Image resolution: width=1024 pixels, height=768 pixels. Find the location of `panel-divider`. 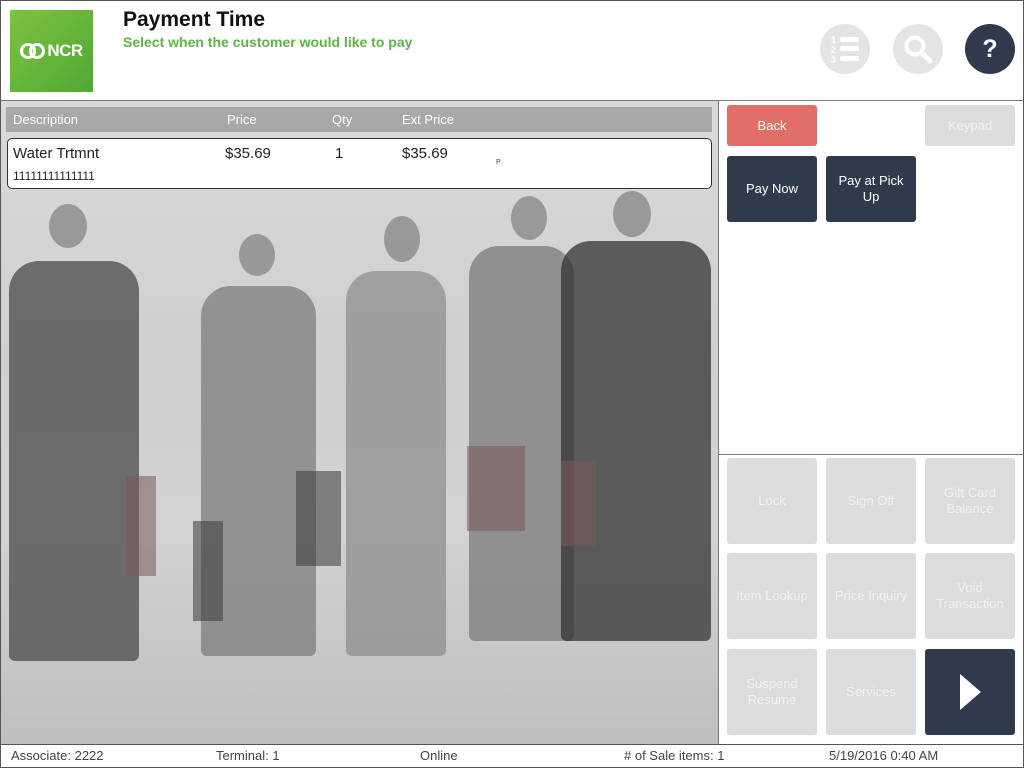

panel-divider is located at coordinates (871, 454).